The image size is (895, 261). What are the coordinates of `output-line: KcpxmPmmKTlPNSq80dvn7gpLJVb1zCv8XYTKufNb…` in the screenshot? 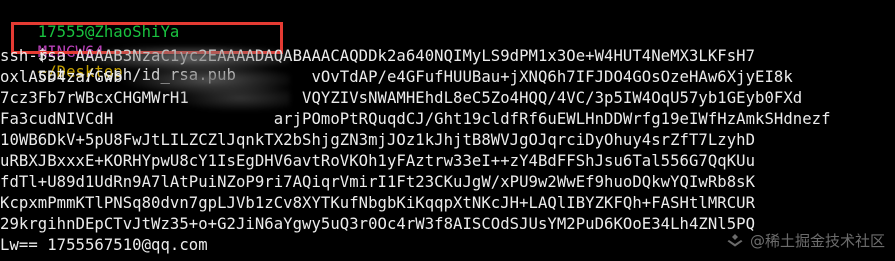 It's located at (378, 203).